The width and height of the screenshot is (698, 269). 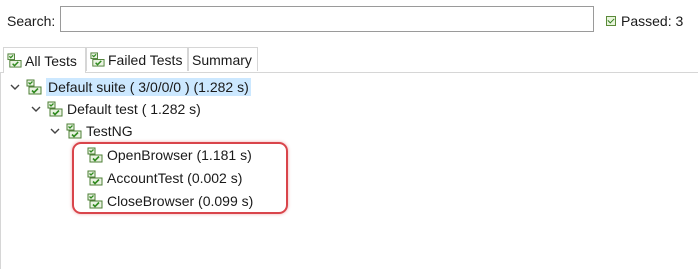 What do you see at coordinates (327, 19) in the screenshot?
I see `search-input` at bounding box center [327, 19].